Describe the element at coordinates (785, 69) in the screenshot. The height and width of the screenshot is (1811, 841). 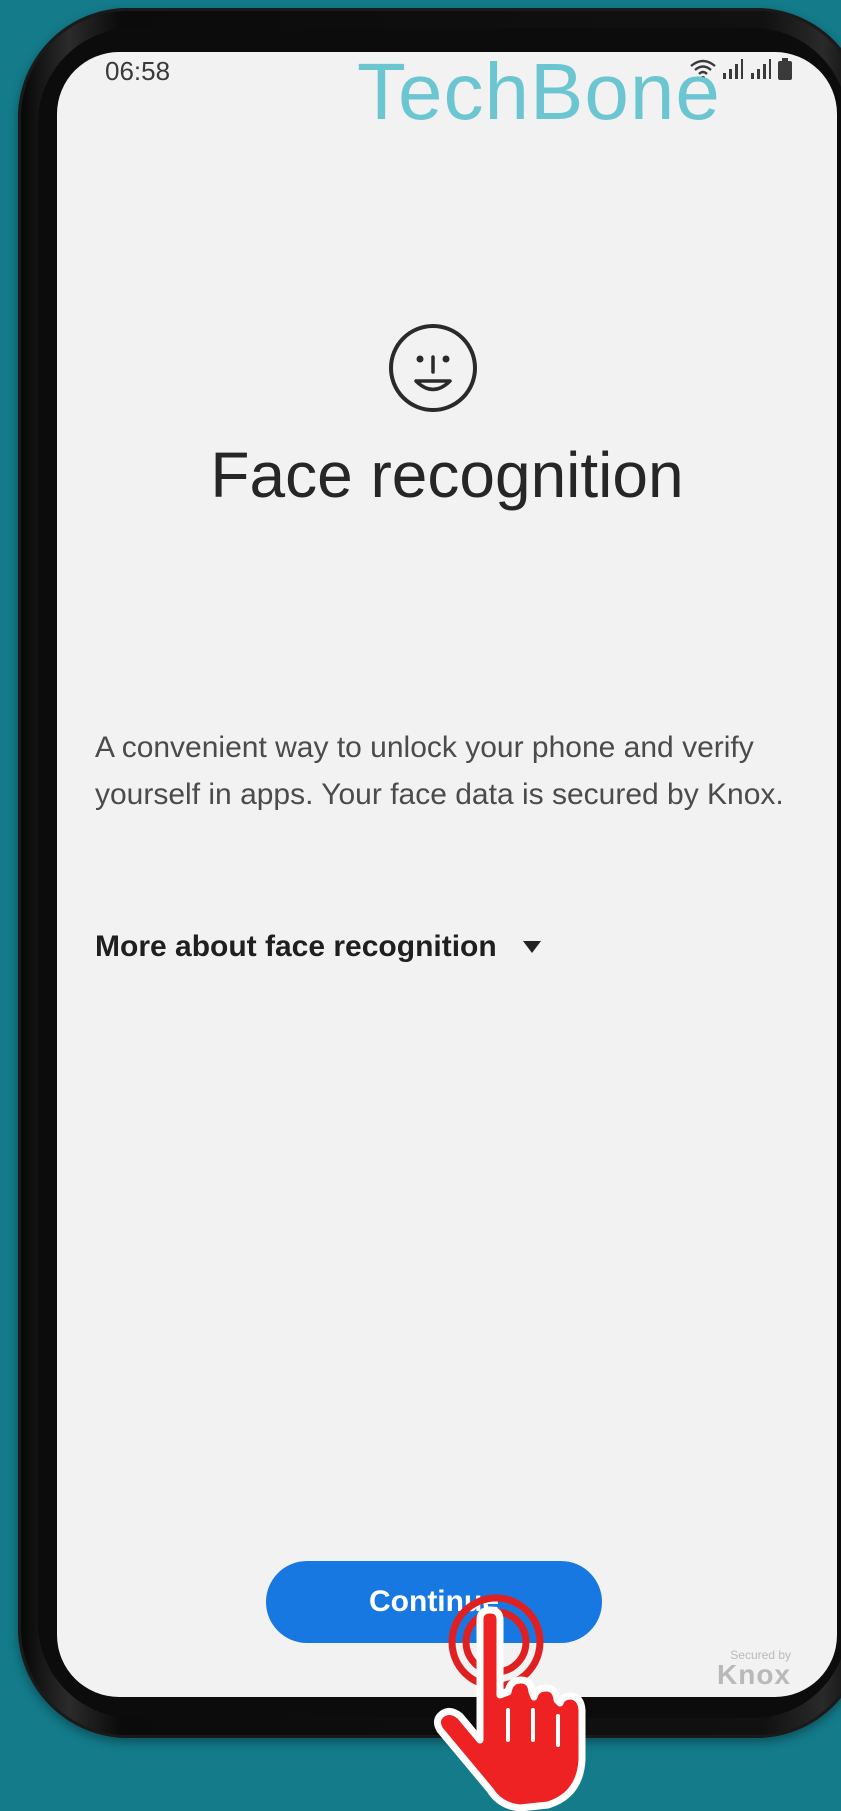
I see `battery-icon` at that location.